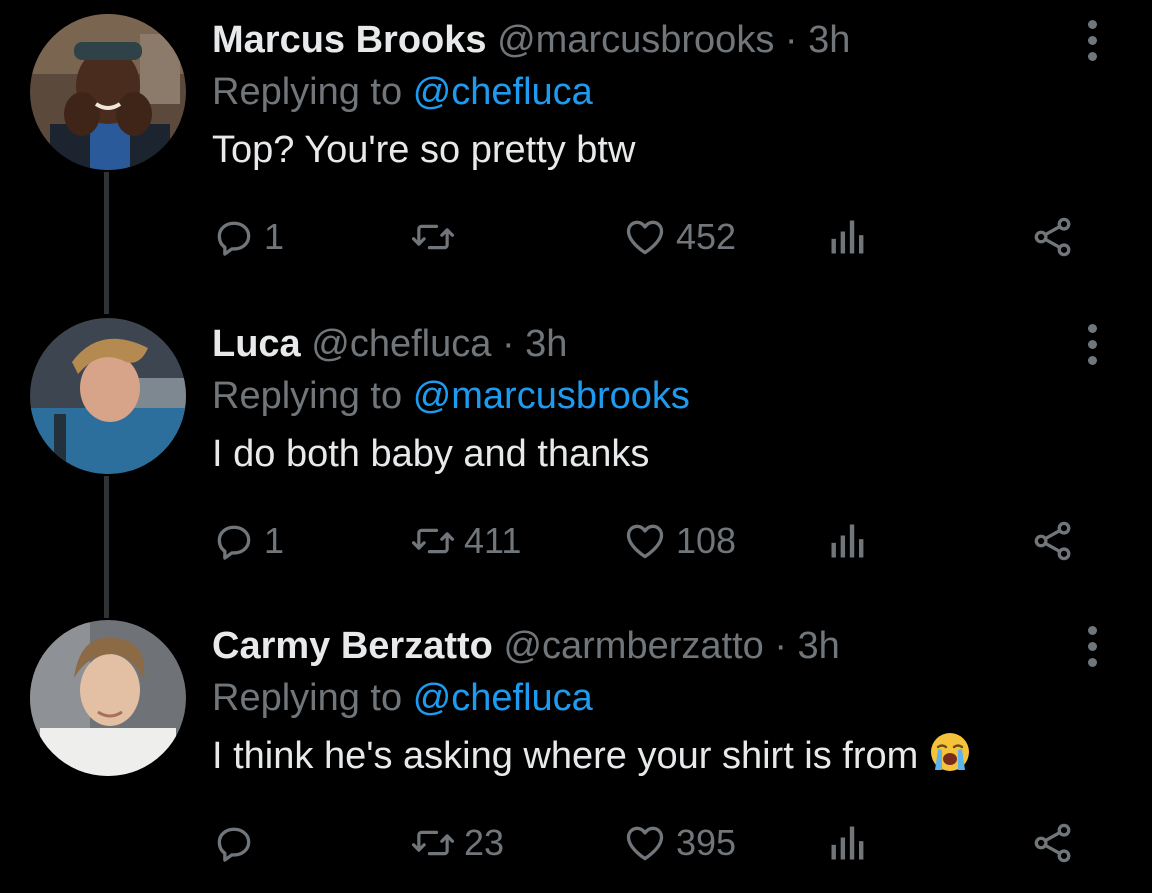  I want to click on reply-button, so click(238, 843).